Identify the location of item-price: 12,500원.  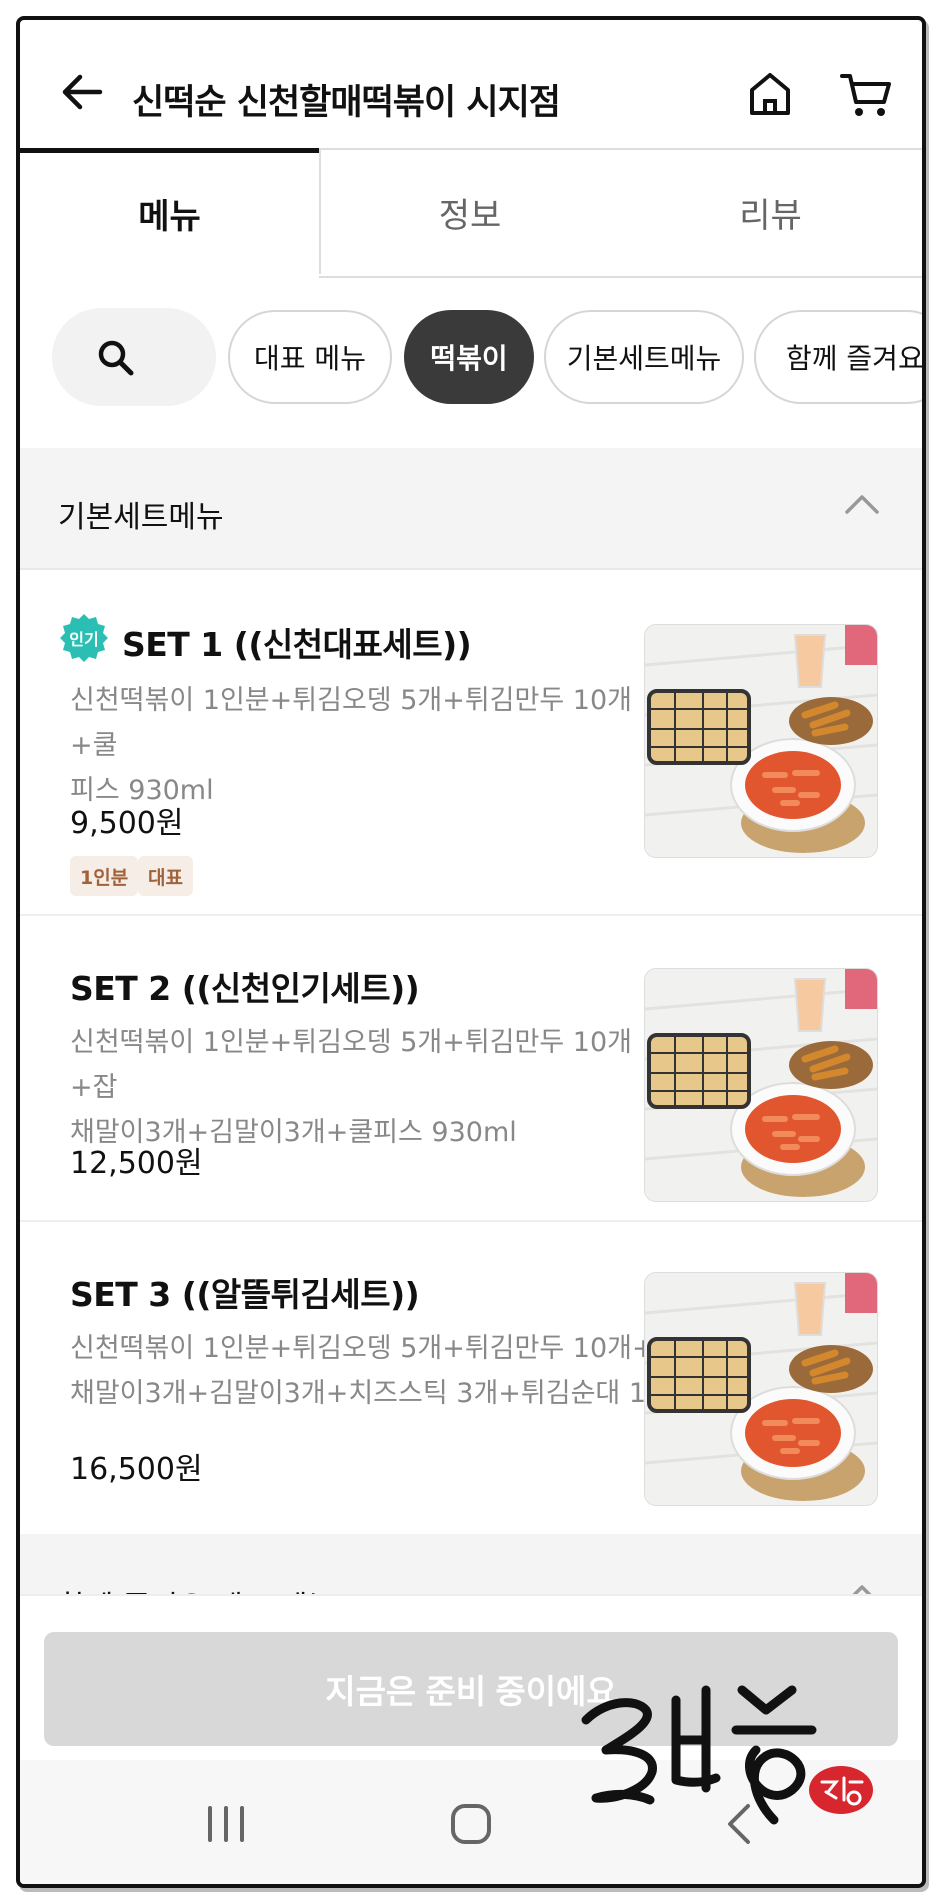
(136, 1163).